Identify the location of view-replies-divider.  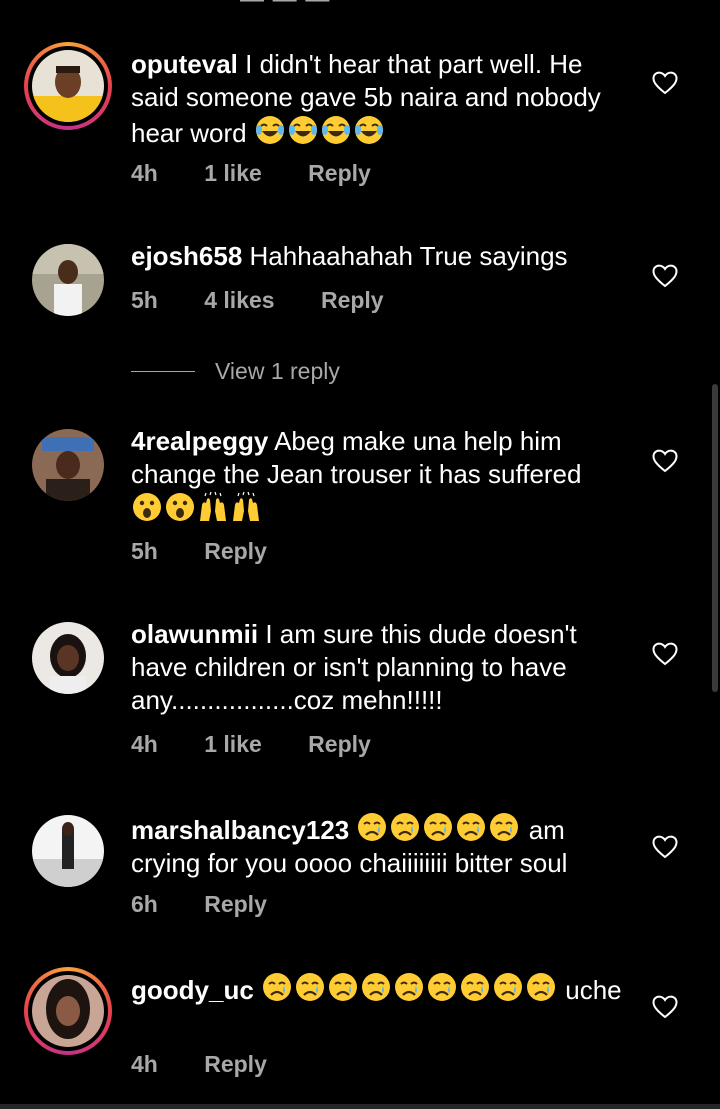
(163, 371).